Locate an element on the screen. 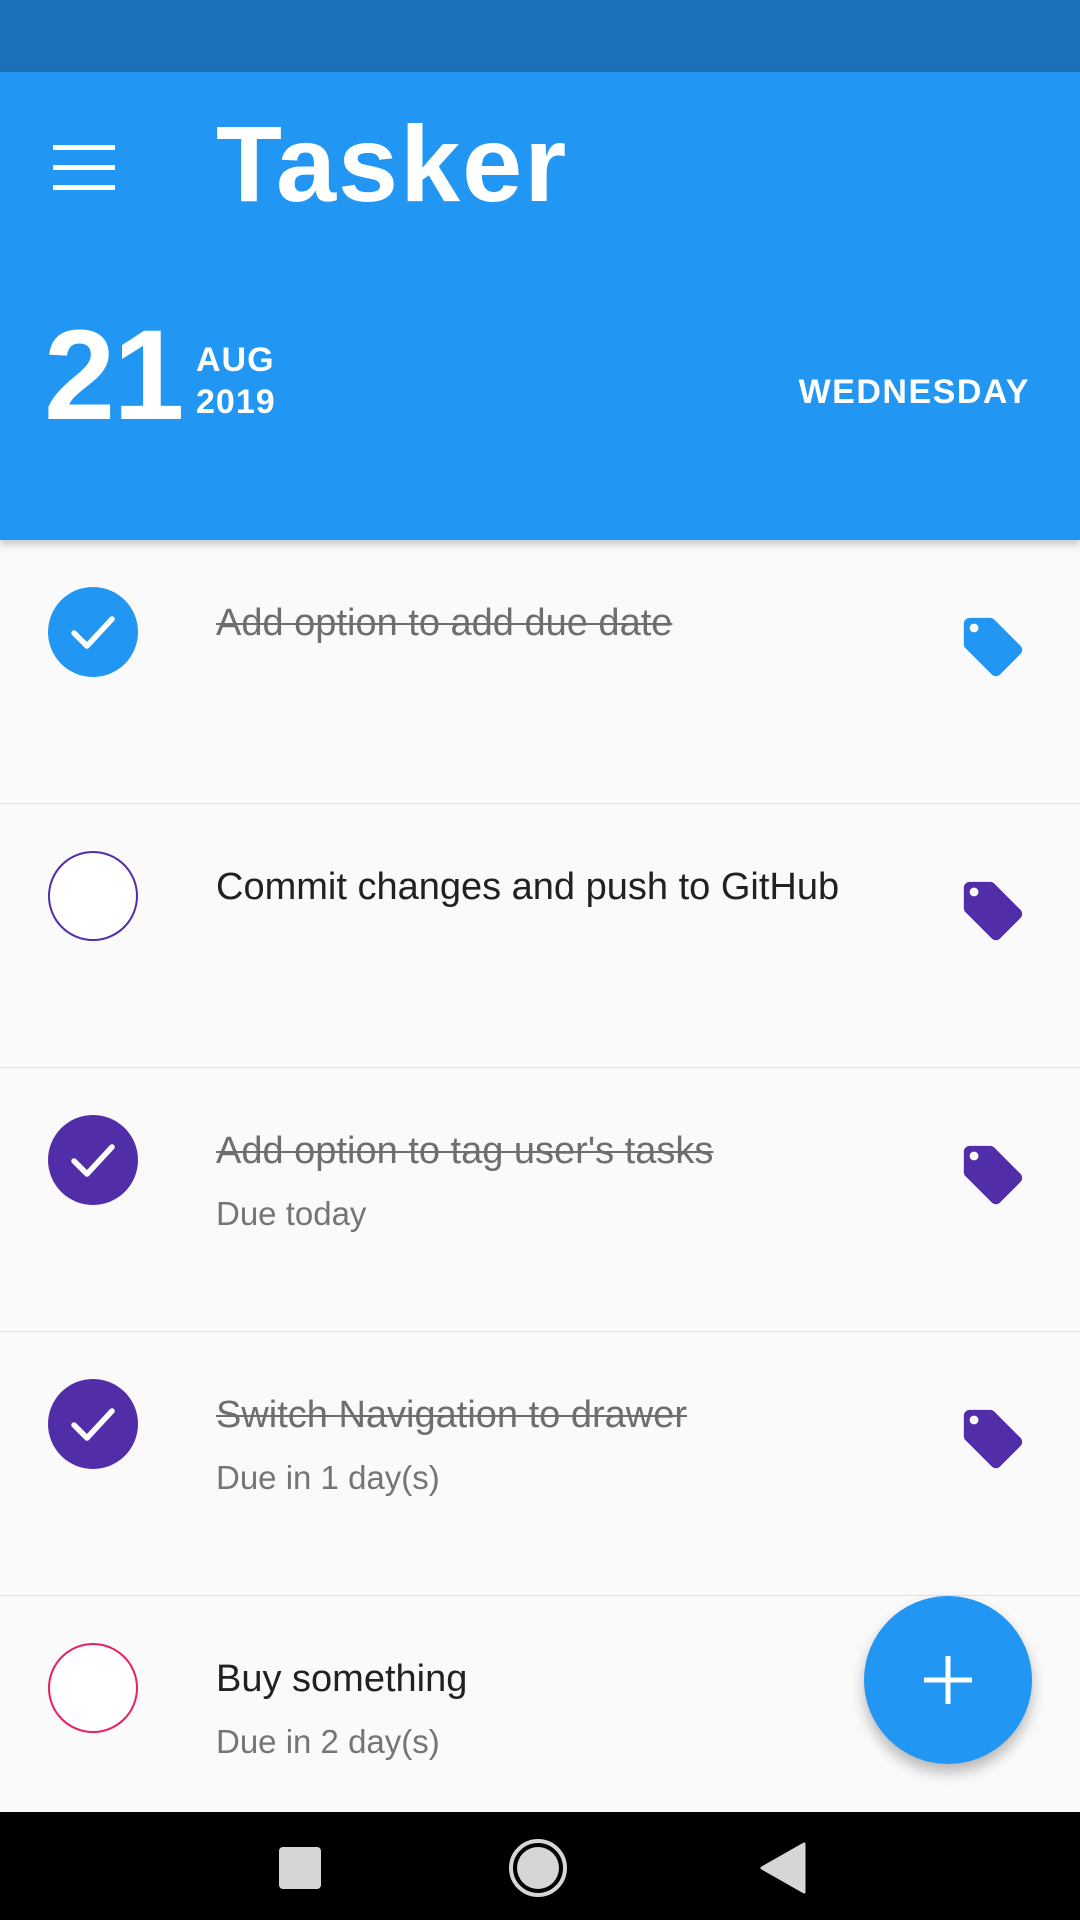 The height and width of the screenshot is (1920, 1080). square-icon is located at coordinates (300, 1868).